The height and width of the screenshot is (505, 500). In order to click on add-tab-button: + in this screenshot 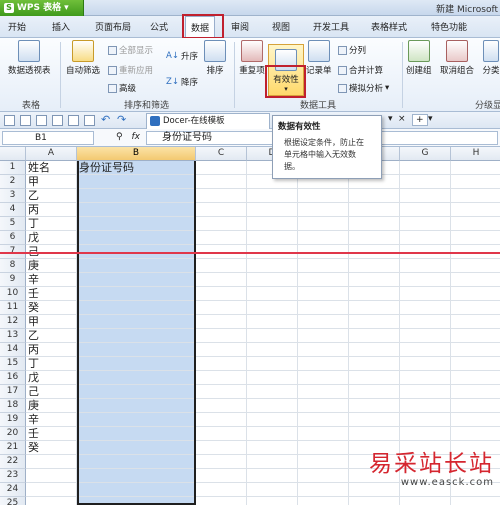, I will do `click(420, 120)`.